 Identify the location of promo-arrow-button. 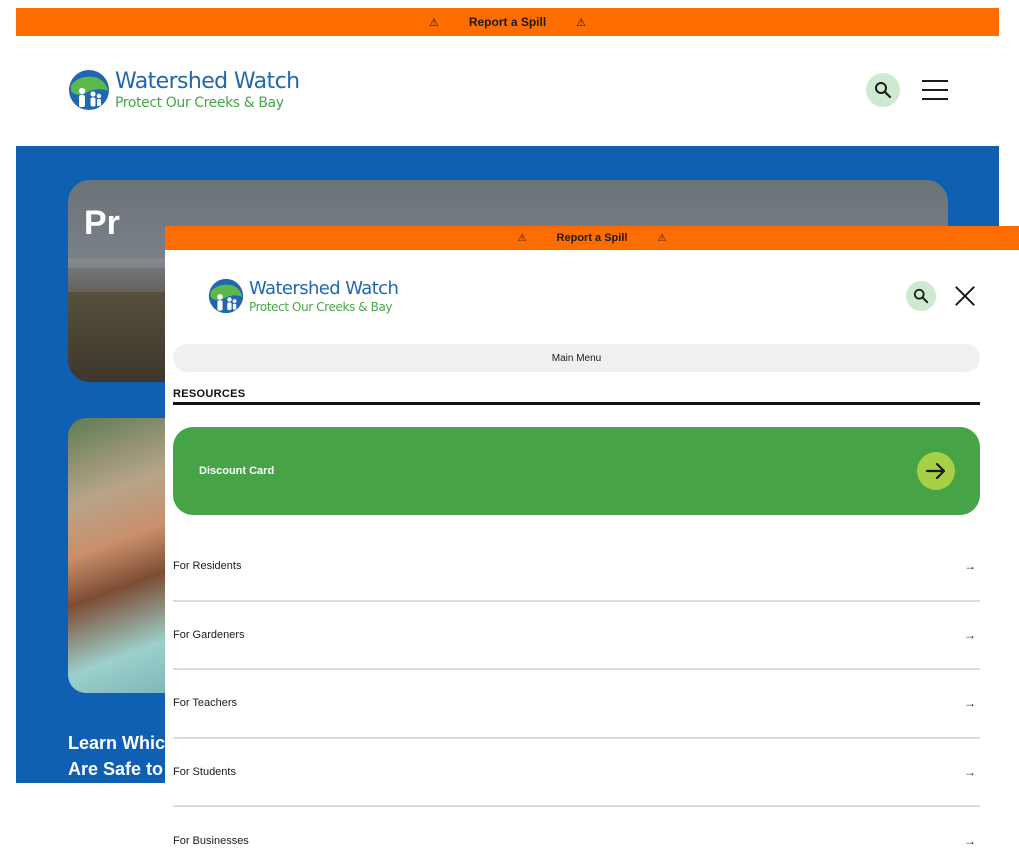
(936, 471).